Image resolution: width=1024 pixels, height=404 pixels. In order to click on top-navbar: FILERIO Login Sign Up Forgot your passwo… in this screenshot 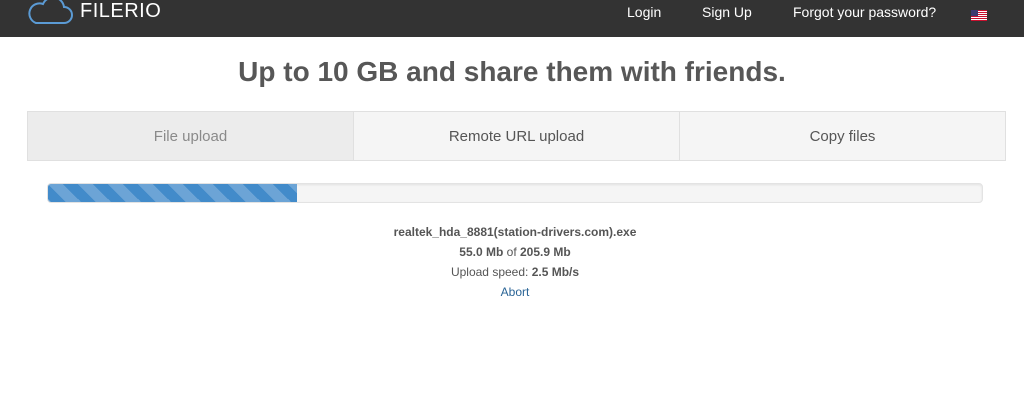, I will do `click(512, 18)`.